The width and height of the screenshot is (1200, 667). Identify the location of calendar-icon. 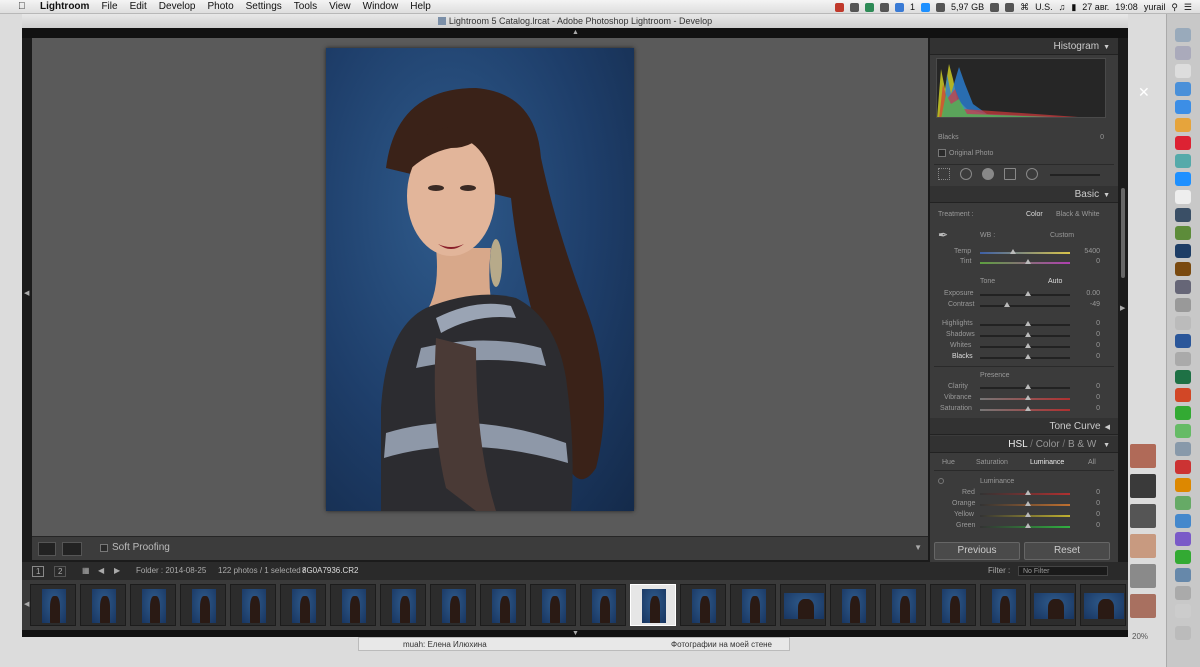
(1183, 197).